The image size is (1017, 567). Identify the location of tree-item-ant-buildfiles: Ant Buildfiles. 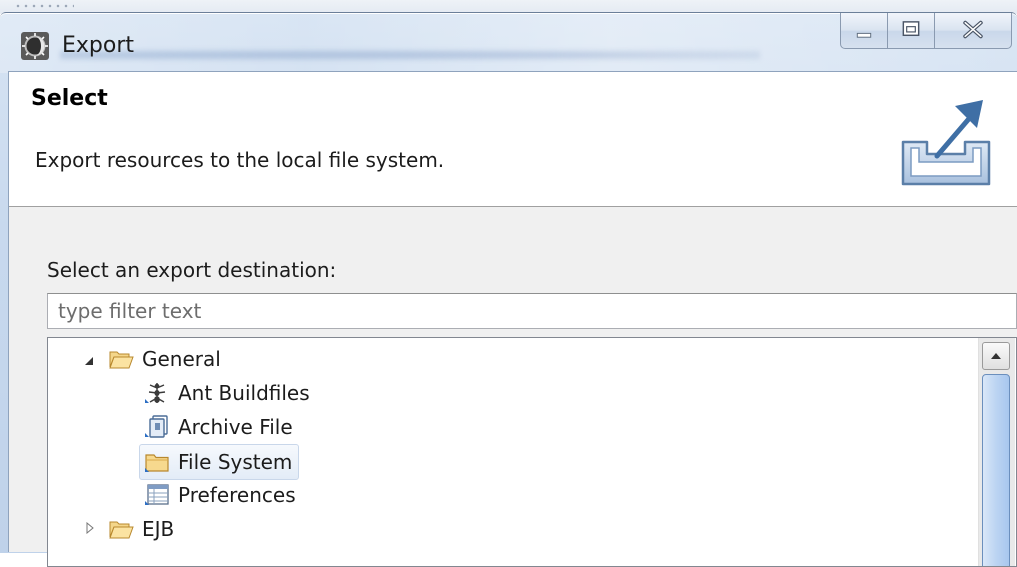
(227, 393).